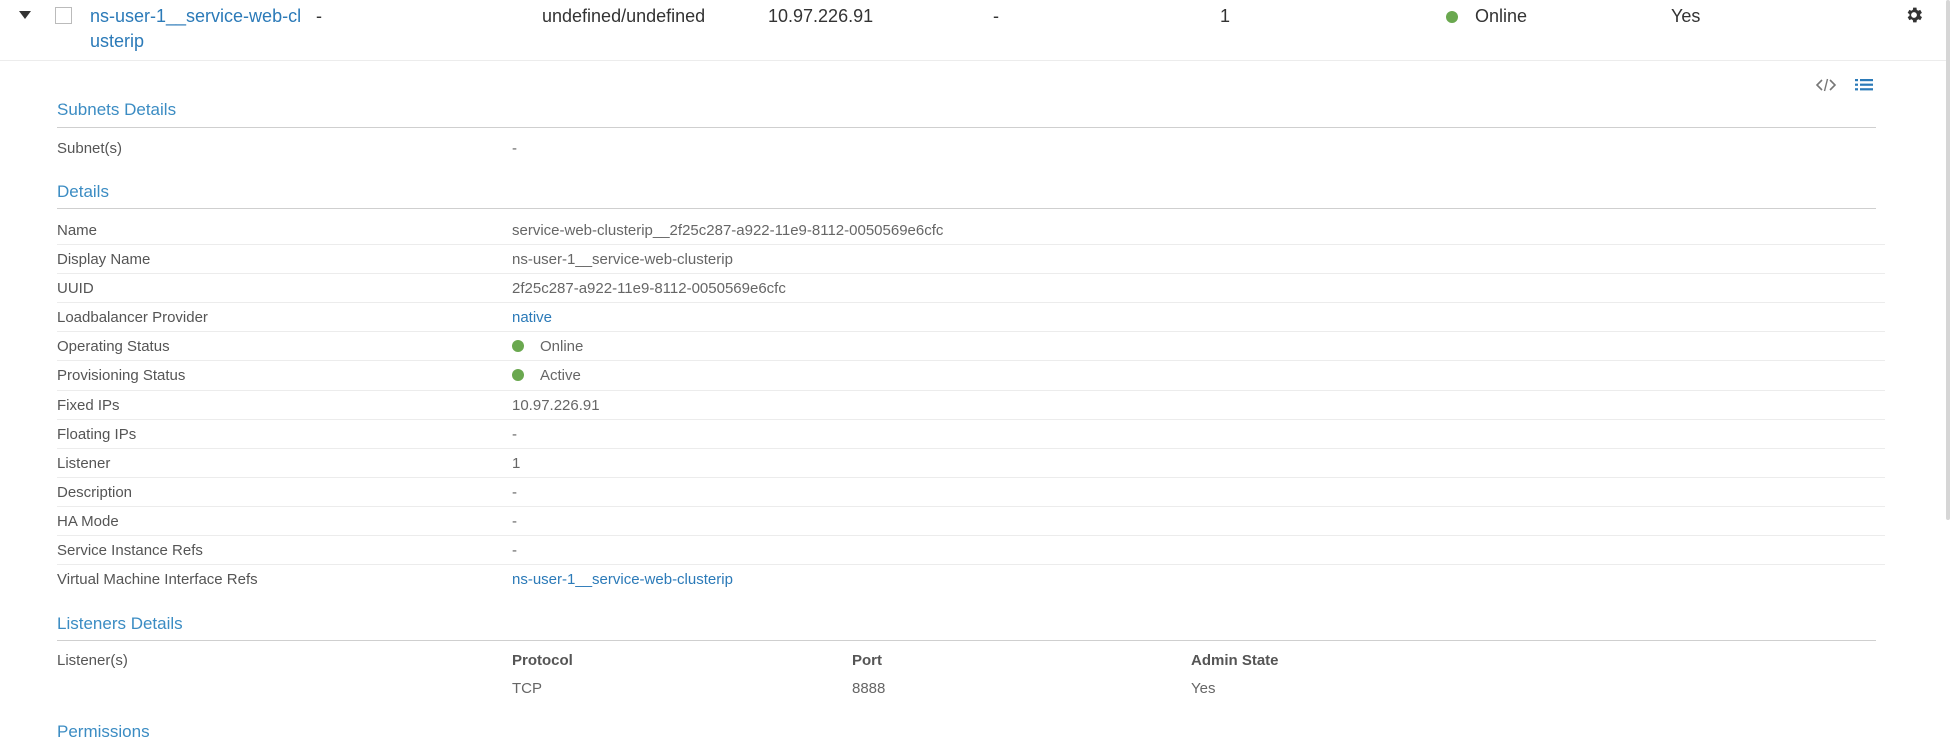 This screenshot has height=744, width=1950. What do you see at coordinates (514, 521) in the screenshot?
I see `detail-value-ha-mode: -` at bounding box center [514, 521].